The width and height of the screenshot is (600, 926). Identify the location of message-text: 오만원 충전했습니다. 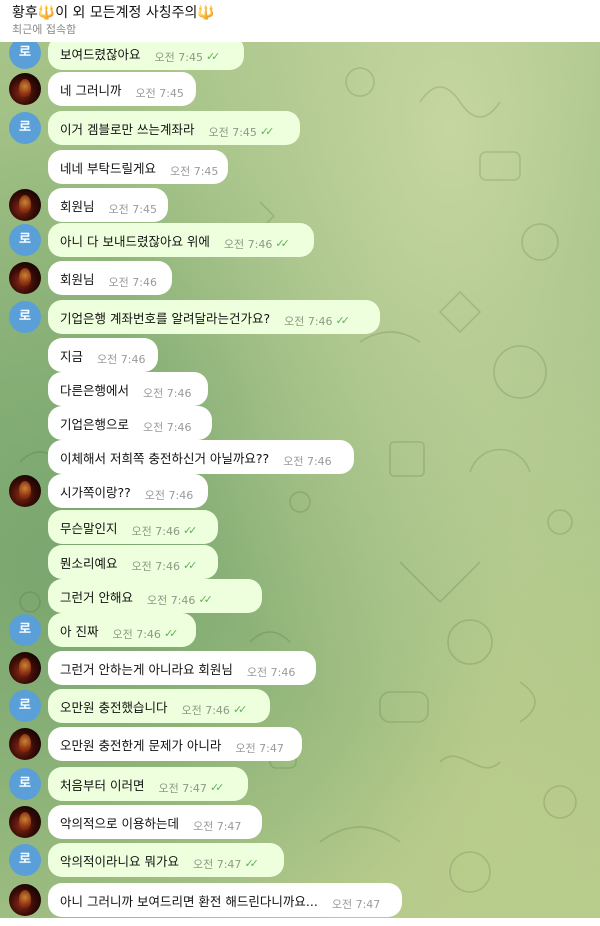
(114, 707).